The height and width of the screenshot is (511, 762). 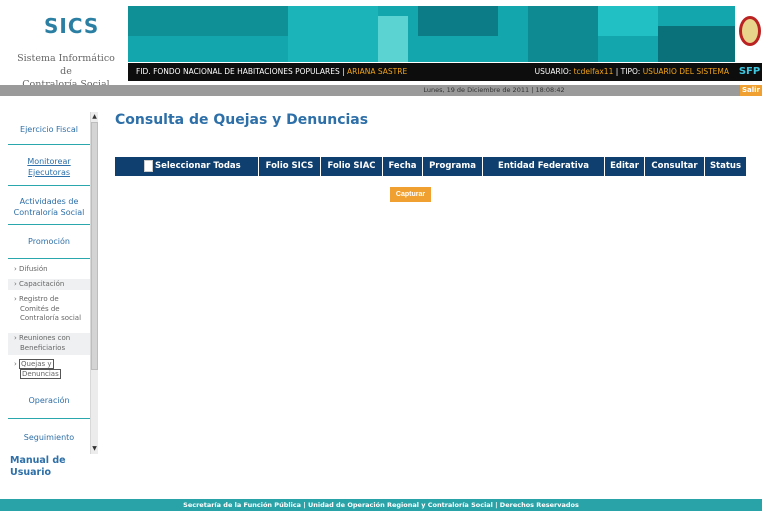 What do you see at coordinates (148, 166) in the screenshot?
I see `select-all-checkbox` at bounding box center [148, 166].